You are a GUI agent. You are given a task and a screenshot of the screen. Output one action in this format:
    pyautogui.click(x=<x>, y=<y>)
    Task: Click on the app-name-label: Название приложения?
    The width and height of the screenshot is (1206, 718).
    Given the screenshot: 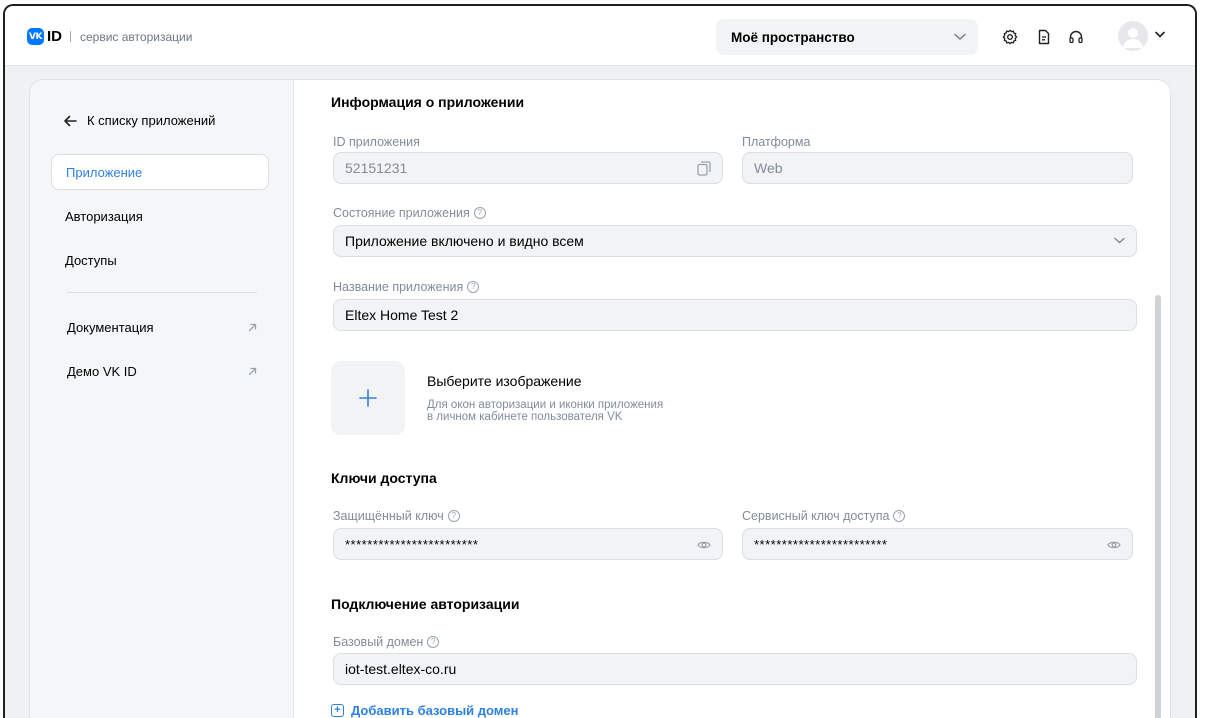 What is the action you would take?
    pyautogui.click(x=406, y=287)
    